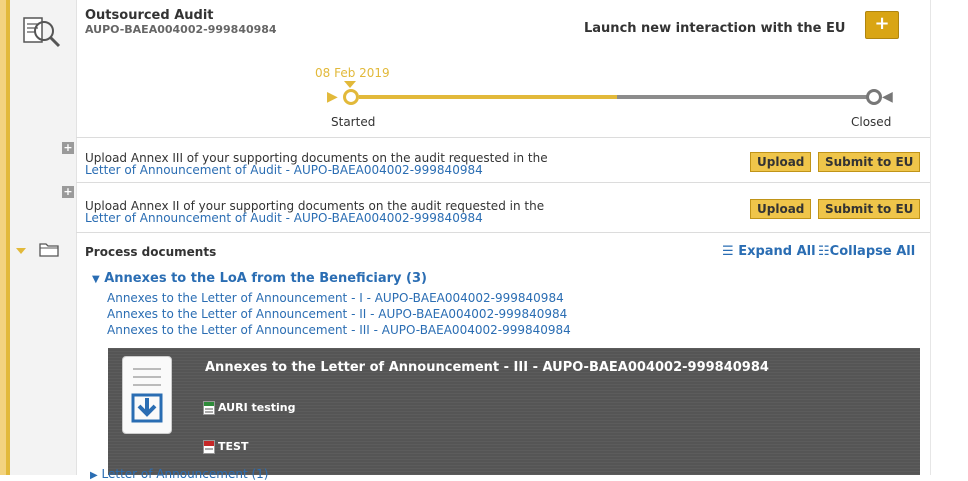 The width and height of the screenshot is (968, 481). I want to click on timeline-progress, so click(488, 97).